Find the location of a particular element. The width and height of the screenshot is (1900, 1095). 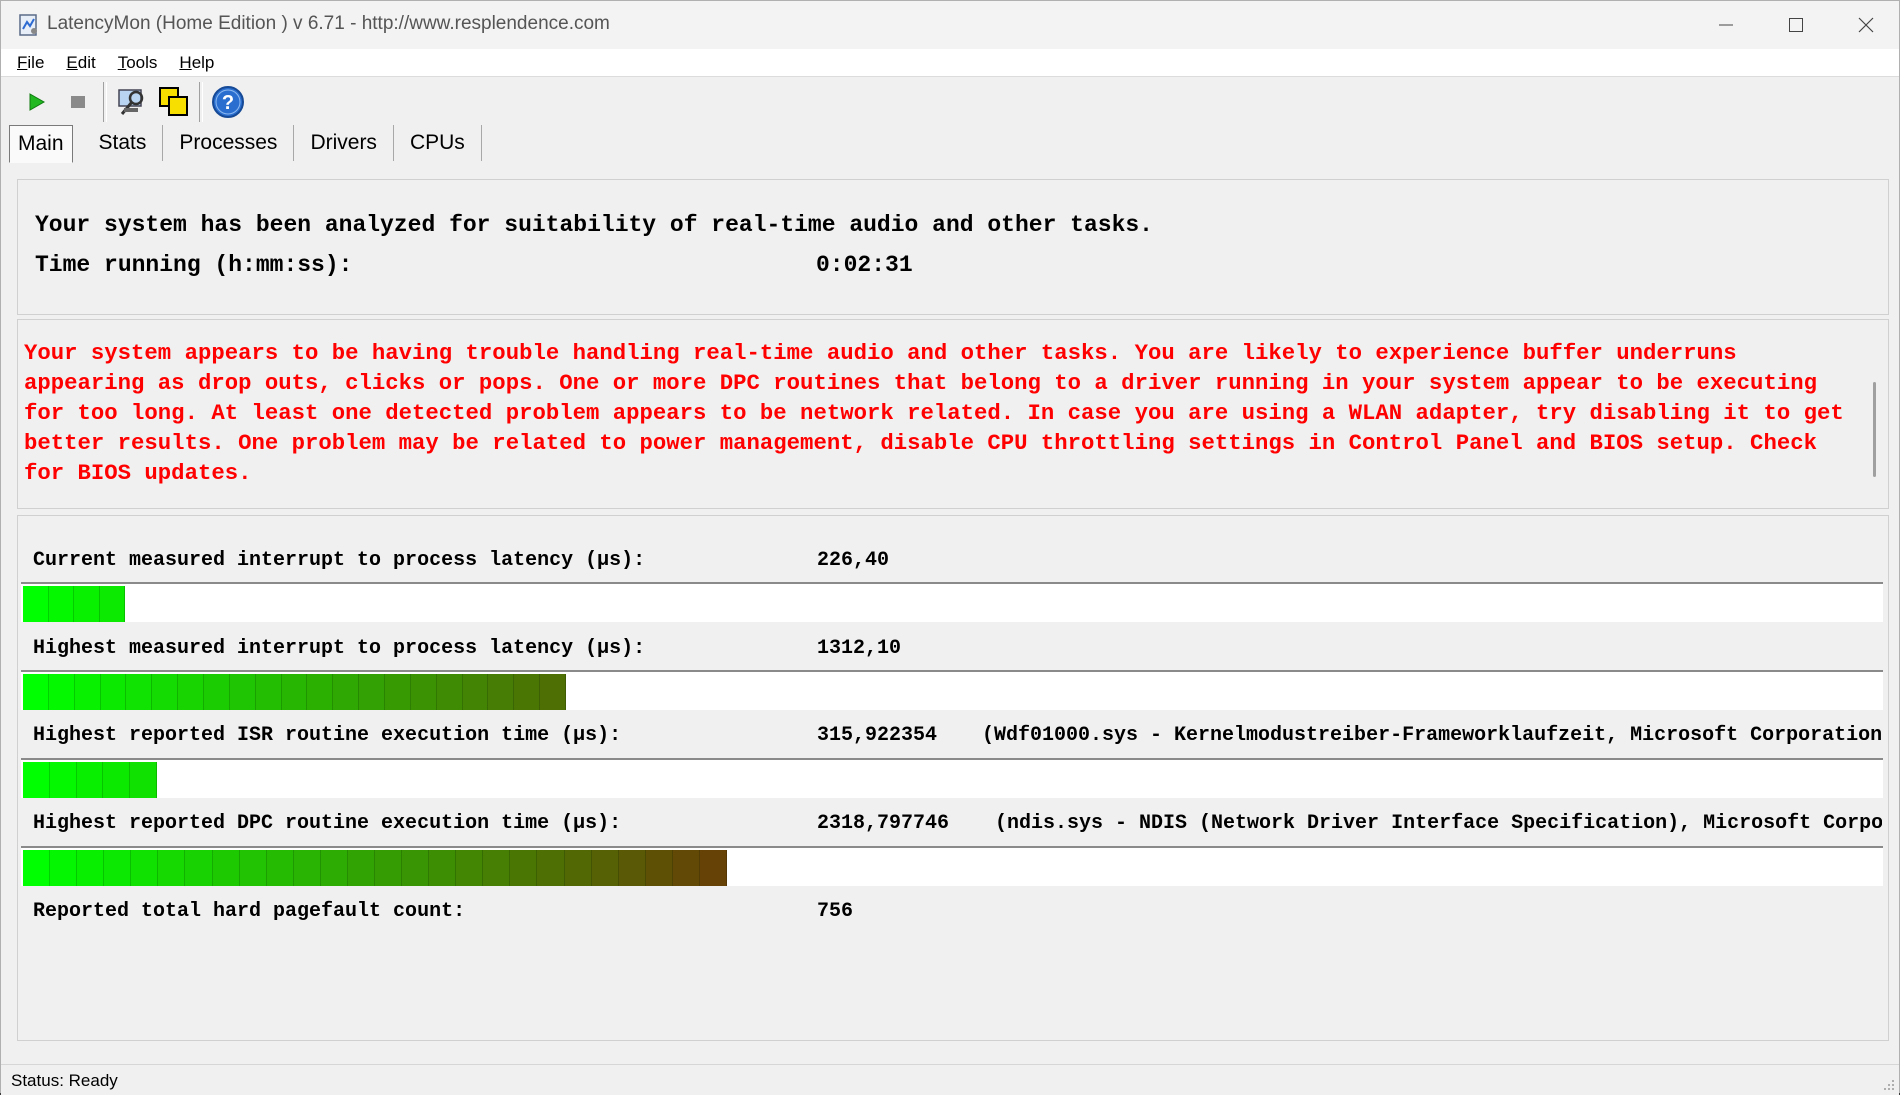

tab-drivers: Drivers is located at coordinates (344, 143).